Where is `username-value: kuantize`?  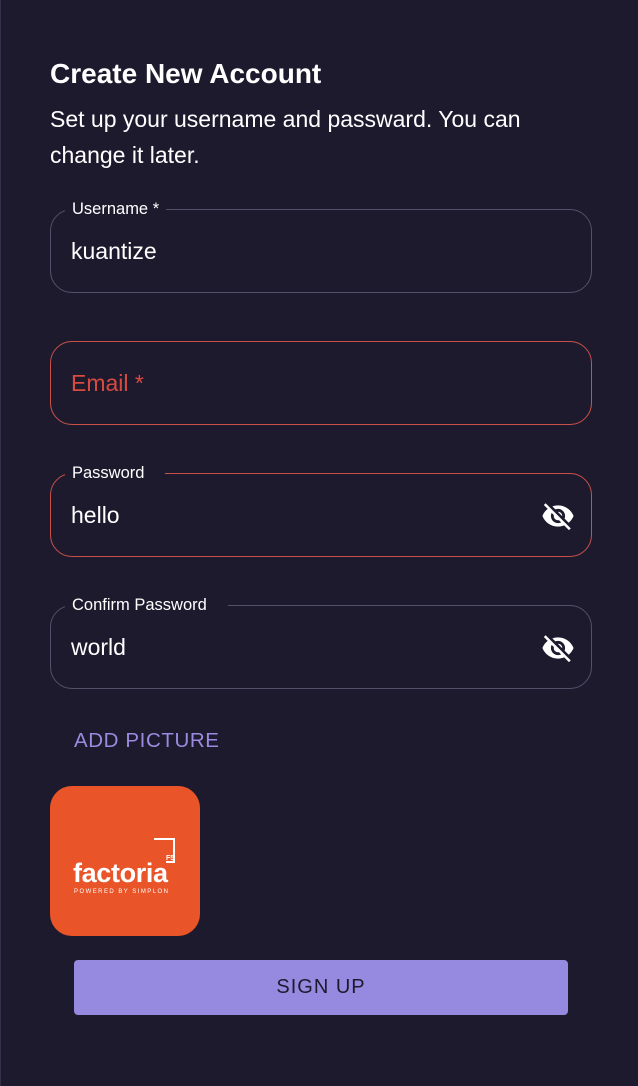
username-value: kuantize is located at coordinates (114, 251).